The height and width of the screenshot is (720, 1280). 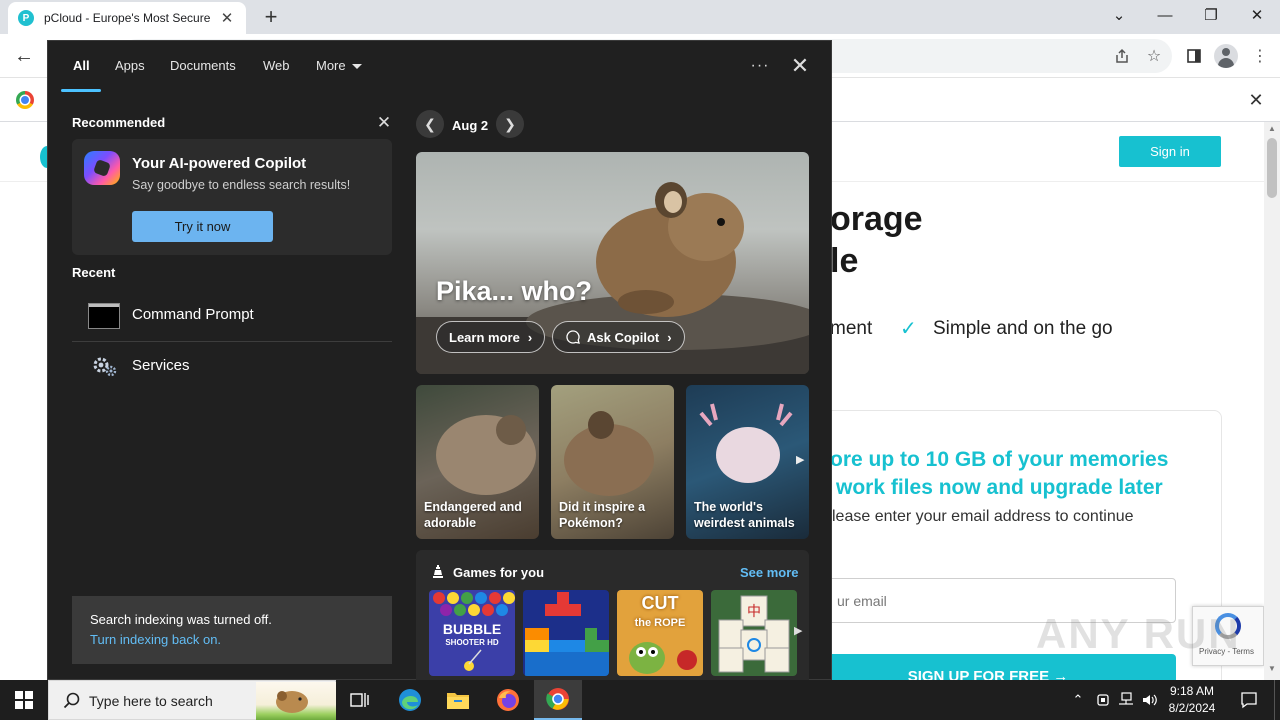 I want to click on edge-icon, so click(x=410, y=700).